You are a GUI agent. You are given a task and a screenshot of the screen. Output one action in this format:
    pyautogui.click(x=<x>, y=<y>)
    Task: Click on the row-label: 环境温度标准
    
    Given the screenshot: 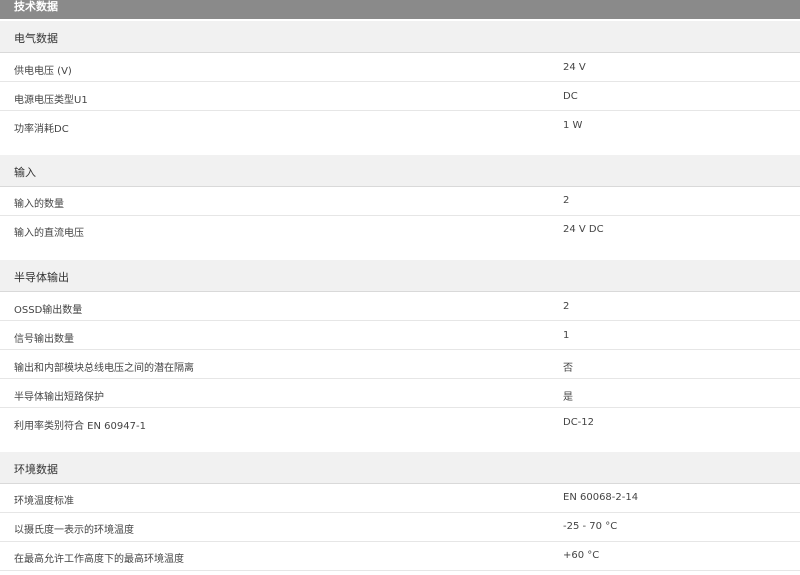 What is the action you would take?
    pyautogui.click(x=44, y=501)
    